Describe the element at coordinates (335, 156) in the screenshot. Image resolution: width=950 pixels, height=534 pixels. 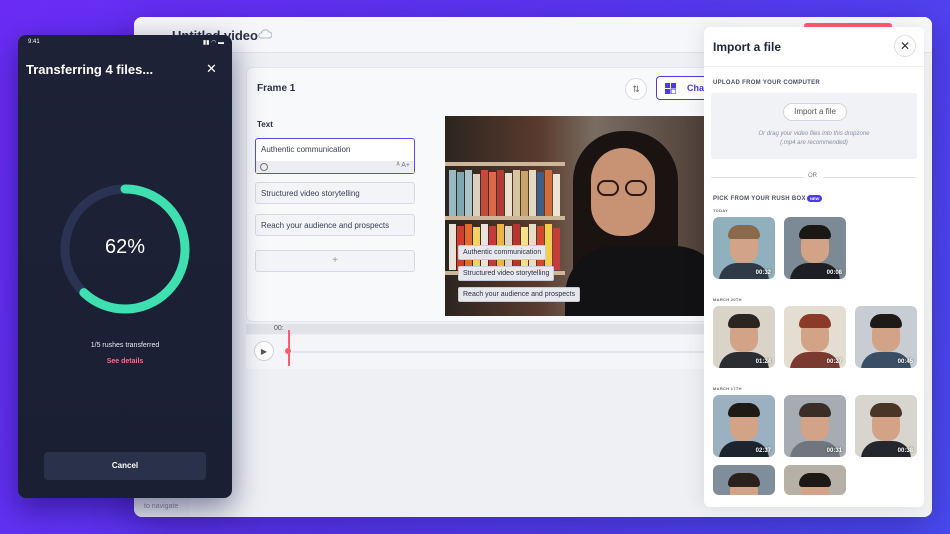
I see `text-field-1: Authentic communication ᴬ A+` at that location.